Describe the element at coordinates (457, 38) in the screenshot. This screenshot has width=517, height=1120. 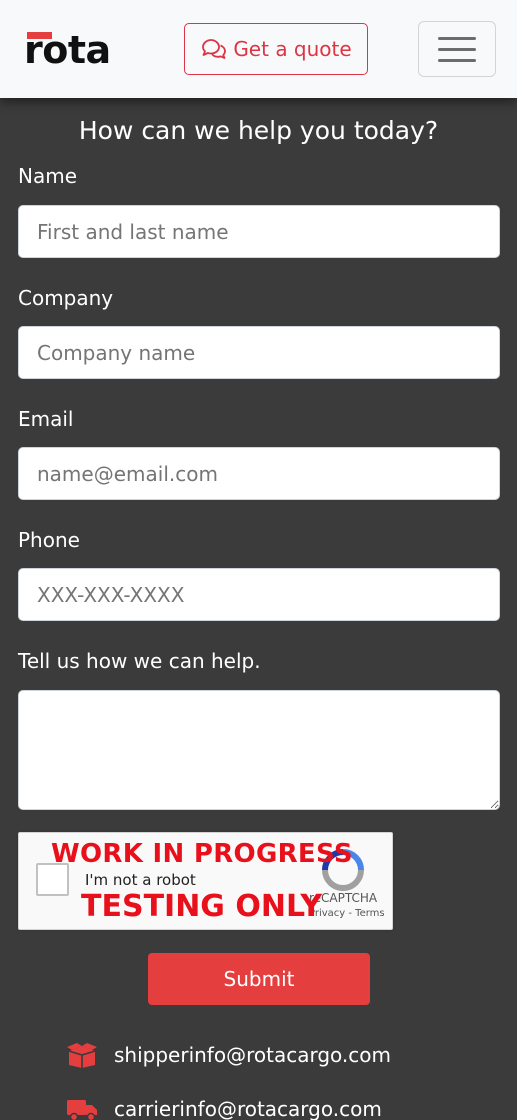
I see `hamburger-menu-icon` at that location.